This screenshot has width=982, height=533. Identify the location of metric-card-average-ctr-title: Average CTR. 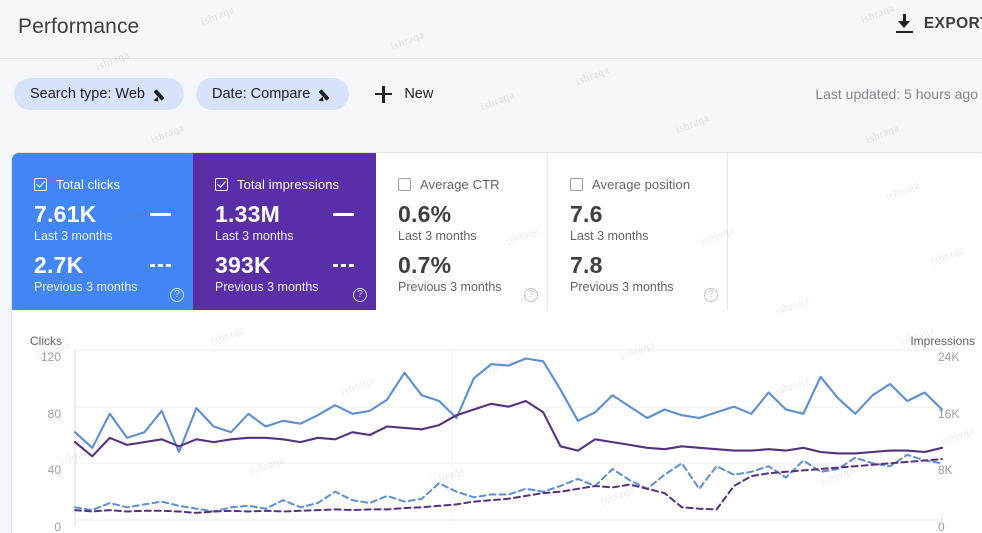
(460, 184).